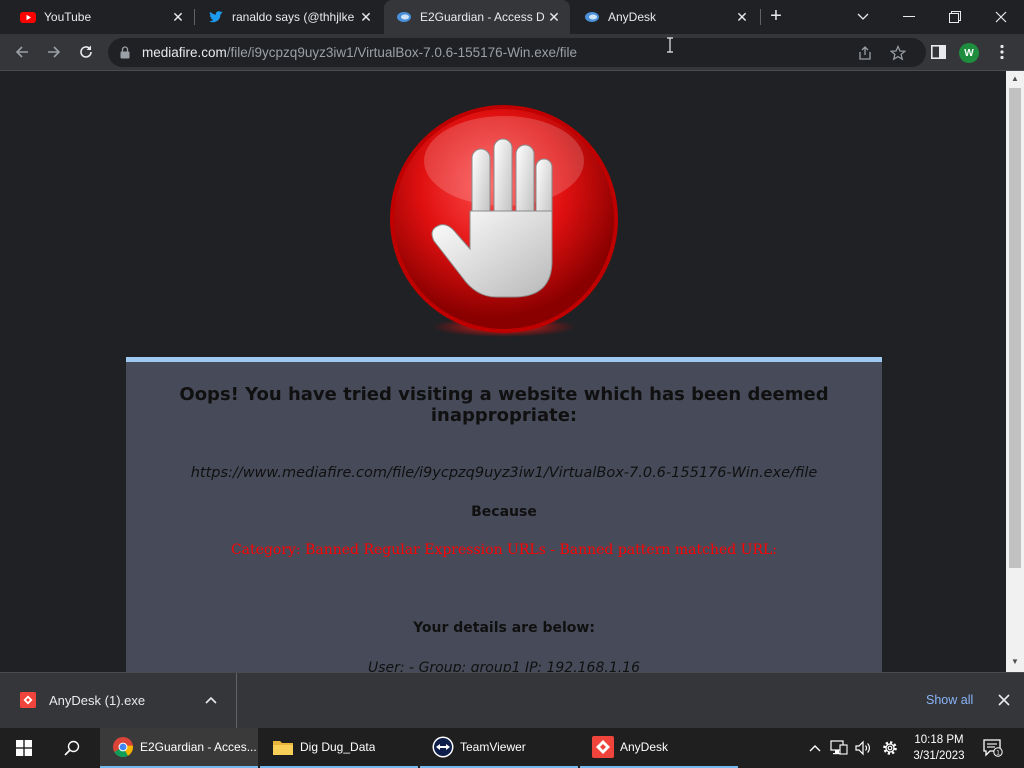 The image size is (1024, 768). What do you see at coordinates (776, 16) in the screenshot?
I see `new-tab-button: +` at bounding box center [776, 16].